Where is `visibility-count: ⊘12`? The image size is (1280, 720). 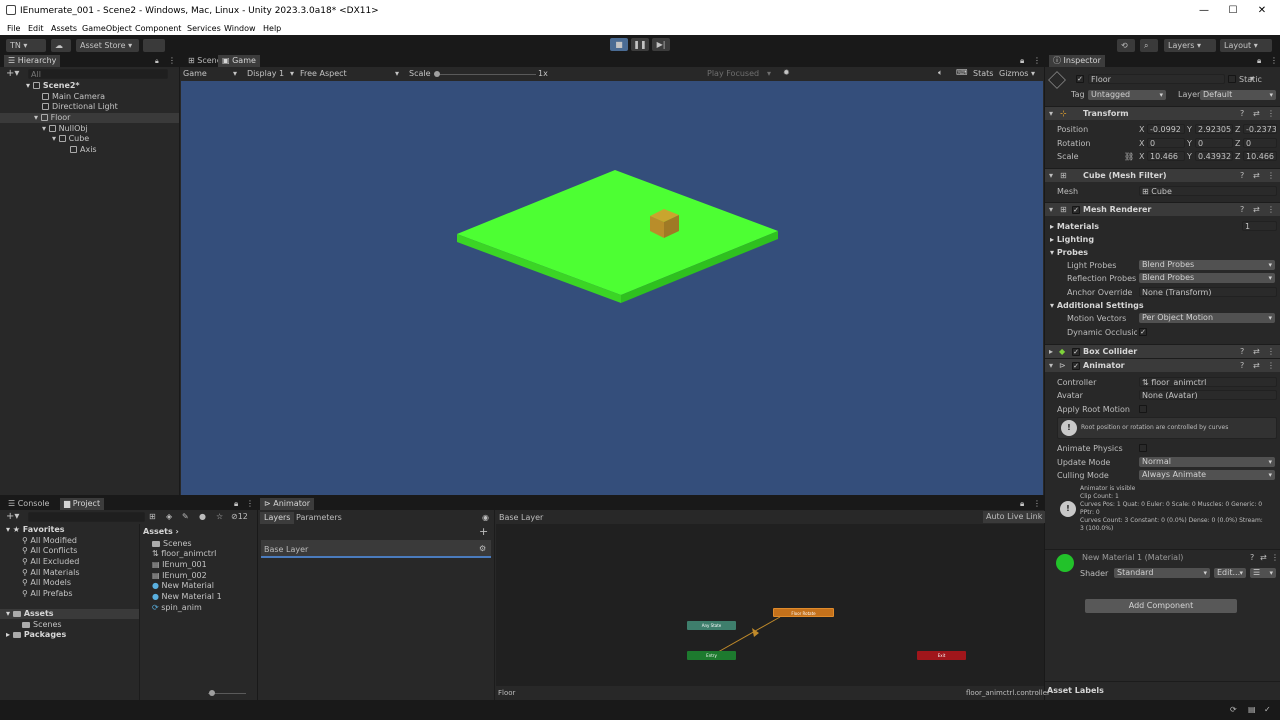 visibility-count: ⊘12 is located at coordinates (239, 516).